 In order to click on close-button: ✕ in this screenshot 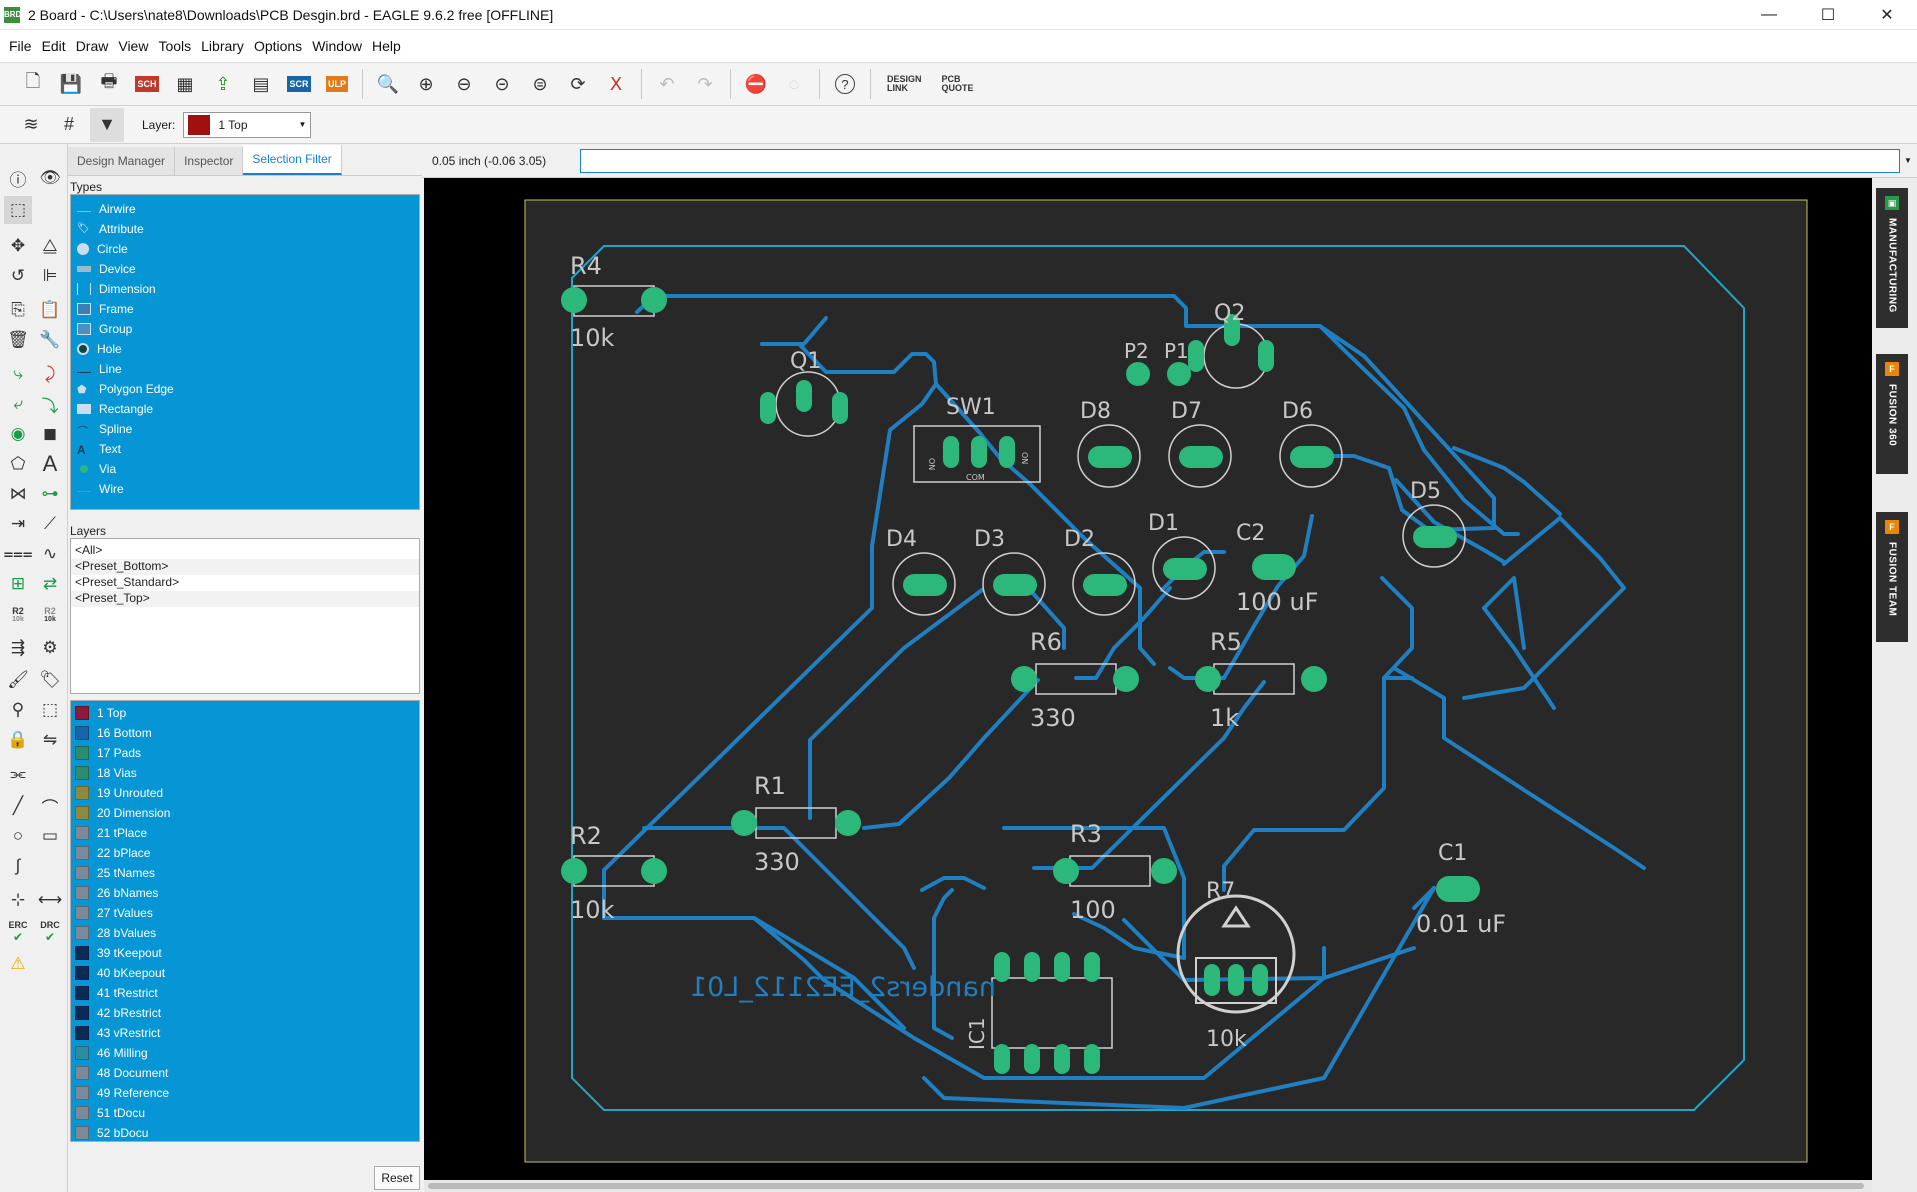, I will do `click(1887, 15)`.